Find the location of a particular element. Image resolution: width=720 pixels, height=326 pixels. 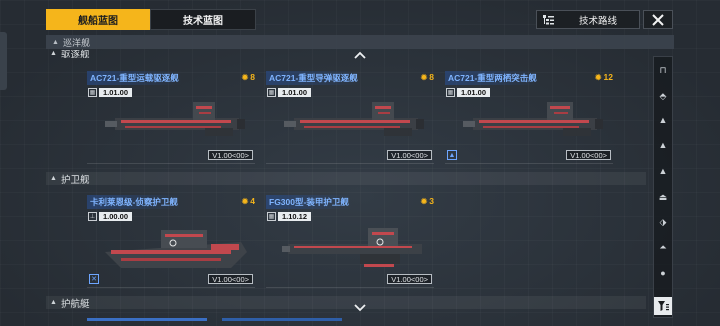

corvette-class-icon: ⏶ is located at coordinates (663, 247).